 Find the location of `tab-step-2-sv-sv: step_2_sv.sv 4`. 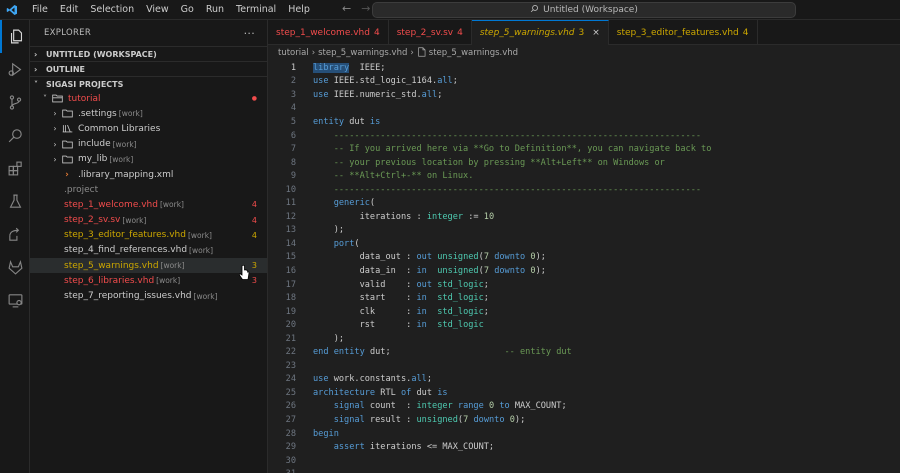

tab-step-2-sv-sv: step_2_sv.sv 4 is located at coordinates (430, 32).